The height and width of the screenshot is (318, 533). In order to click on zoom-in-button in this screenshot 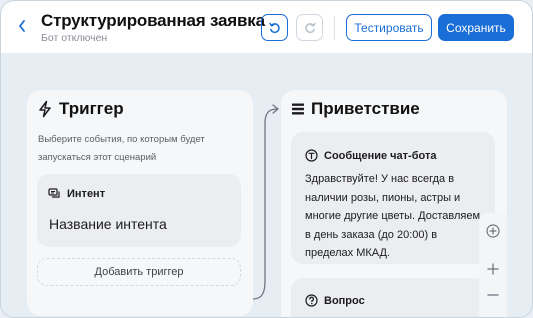, I will do `click(493, 269)`.